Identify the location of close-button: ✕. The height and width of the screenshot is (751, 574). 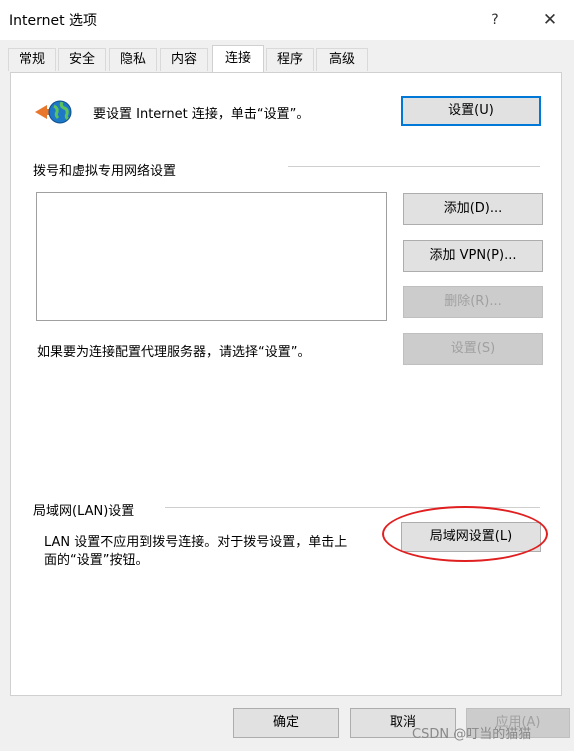
(550, 20).